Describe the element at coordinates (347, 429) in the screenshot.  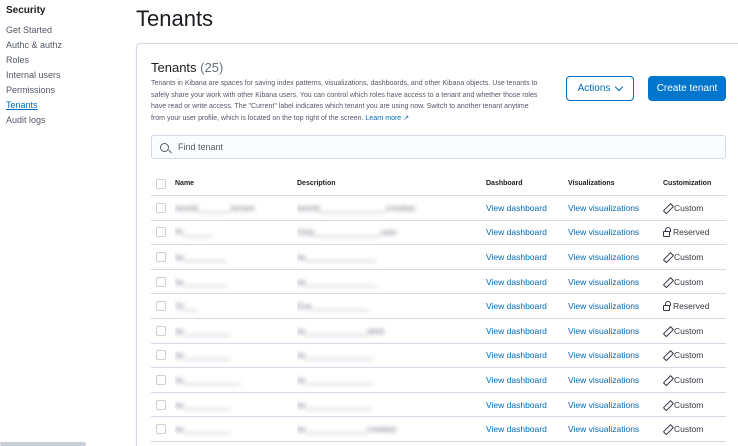
I see `tenant-description-text: tw_____________created.` at that location.